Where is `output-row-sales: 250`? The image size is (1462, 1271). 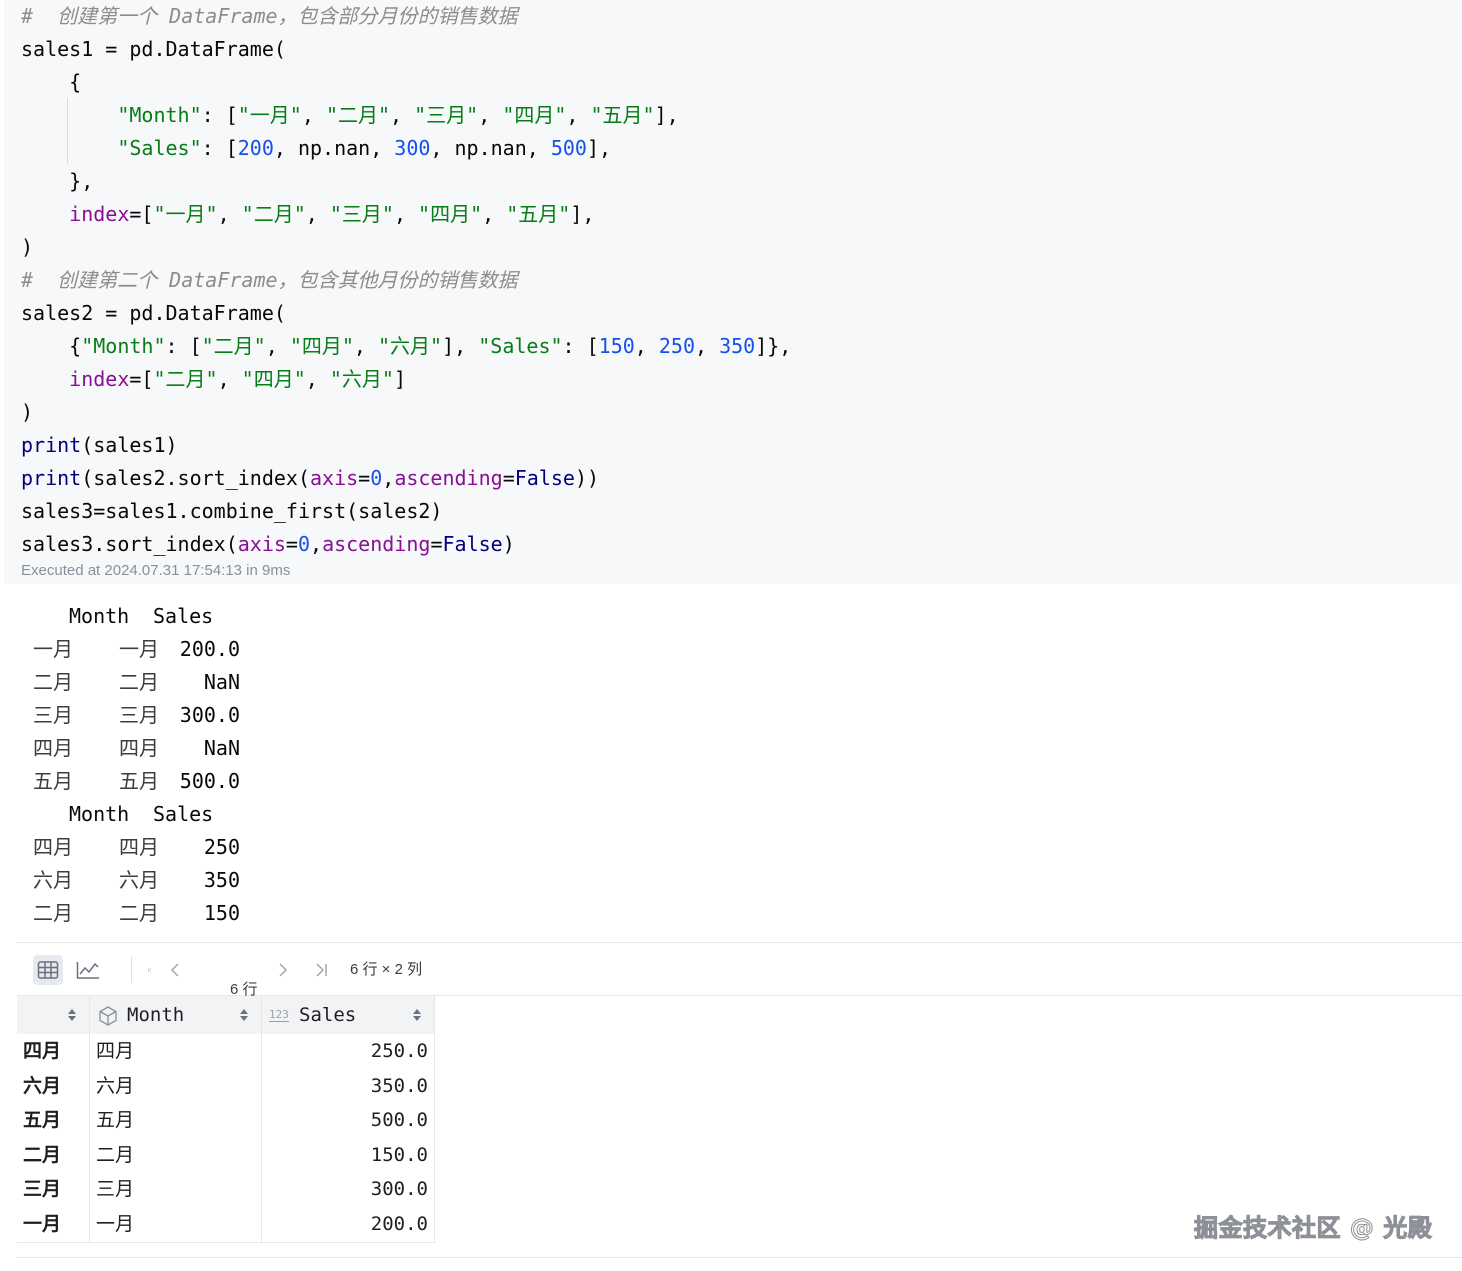 output-row-sales: 250 is located at coordinates (221, 847).